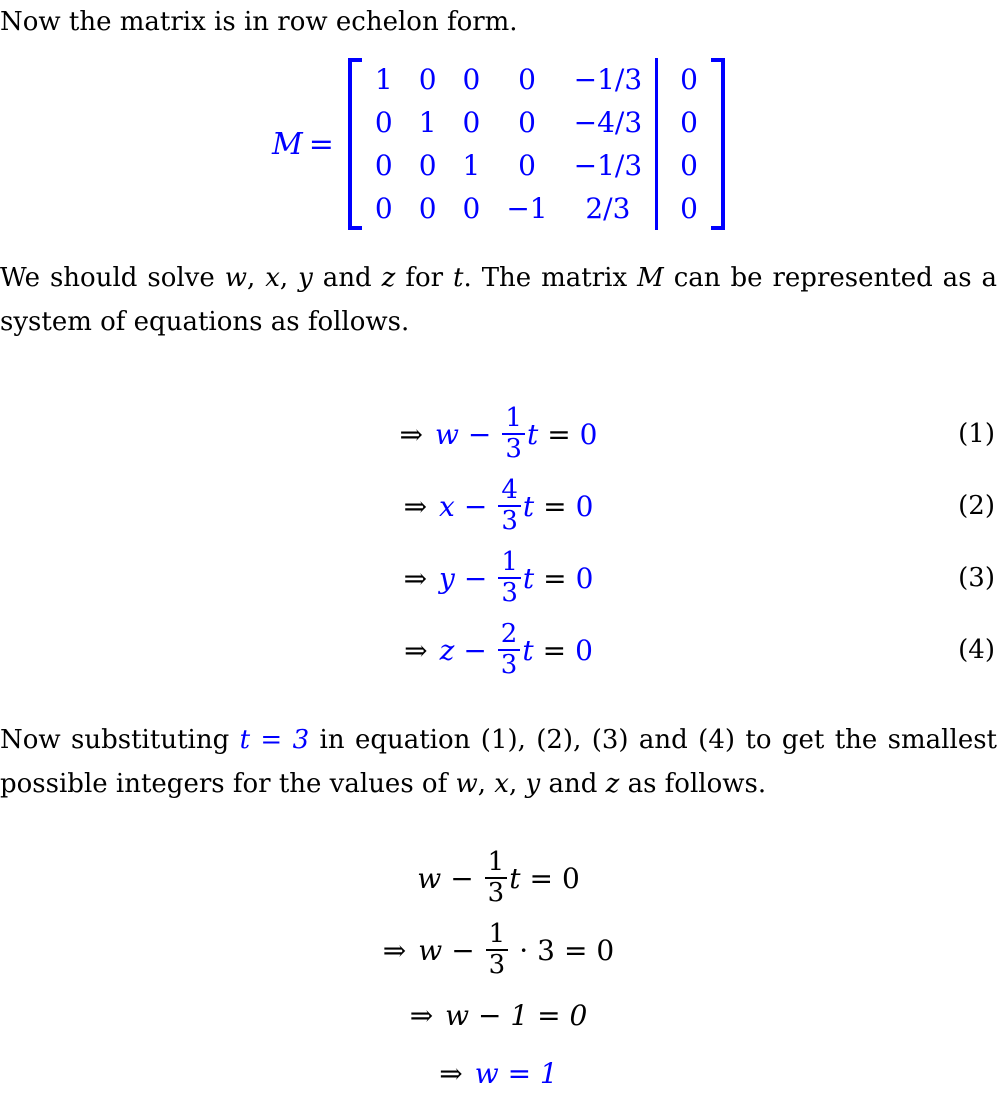 Image resolution: width=997 pixels, height=1102 pixels. Describe the element at coordinates (112, 278) in the screenshot. I see `text-segment: We should solve` at that location.